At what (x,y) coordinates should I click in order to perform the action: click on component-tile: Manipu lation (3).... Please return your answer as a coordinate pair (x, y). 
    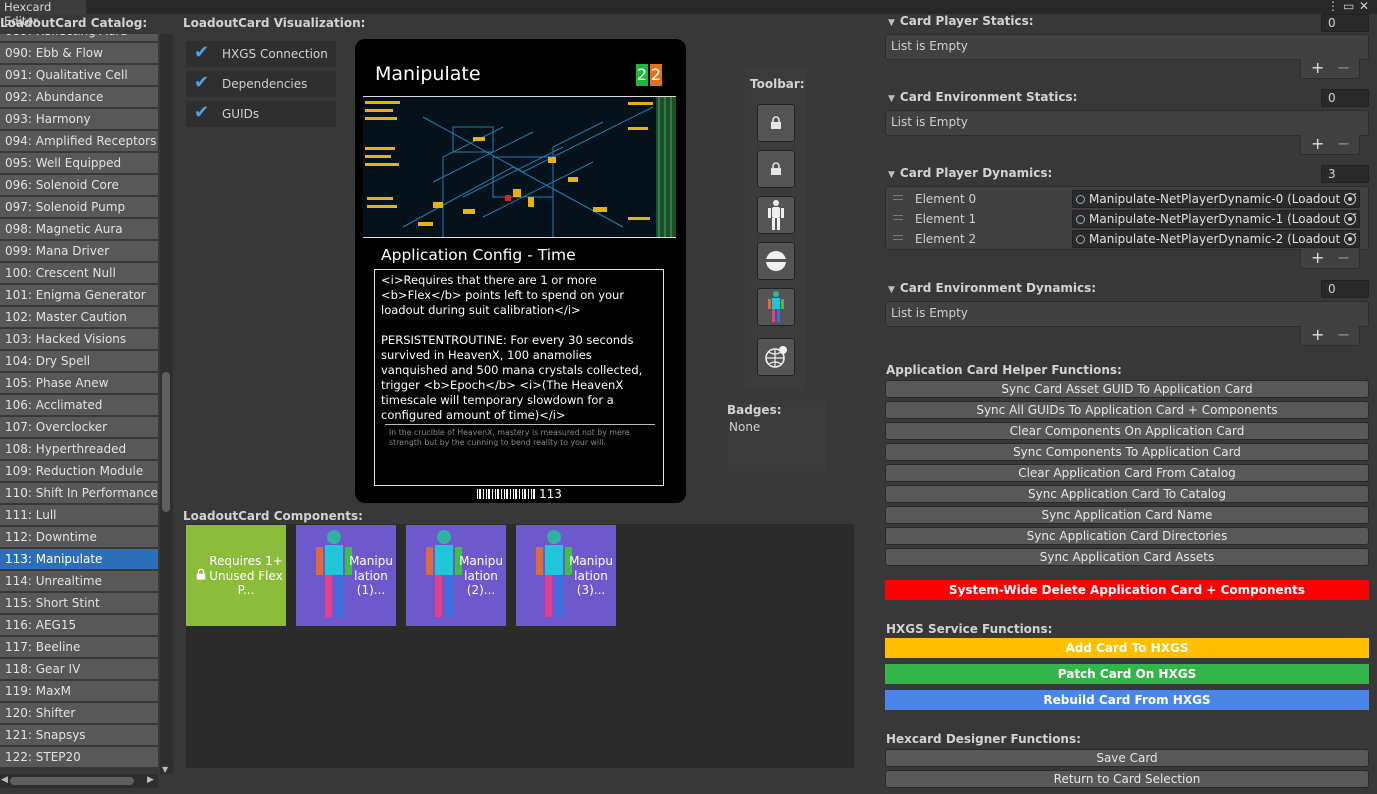
    Looking at the image, I should click on (566, 575).